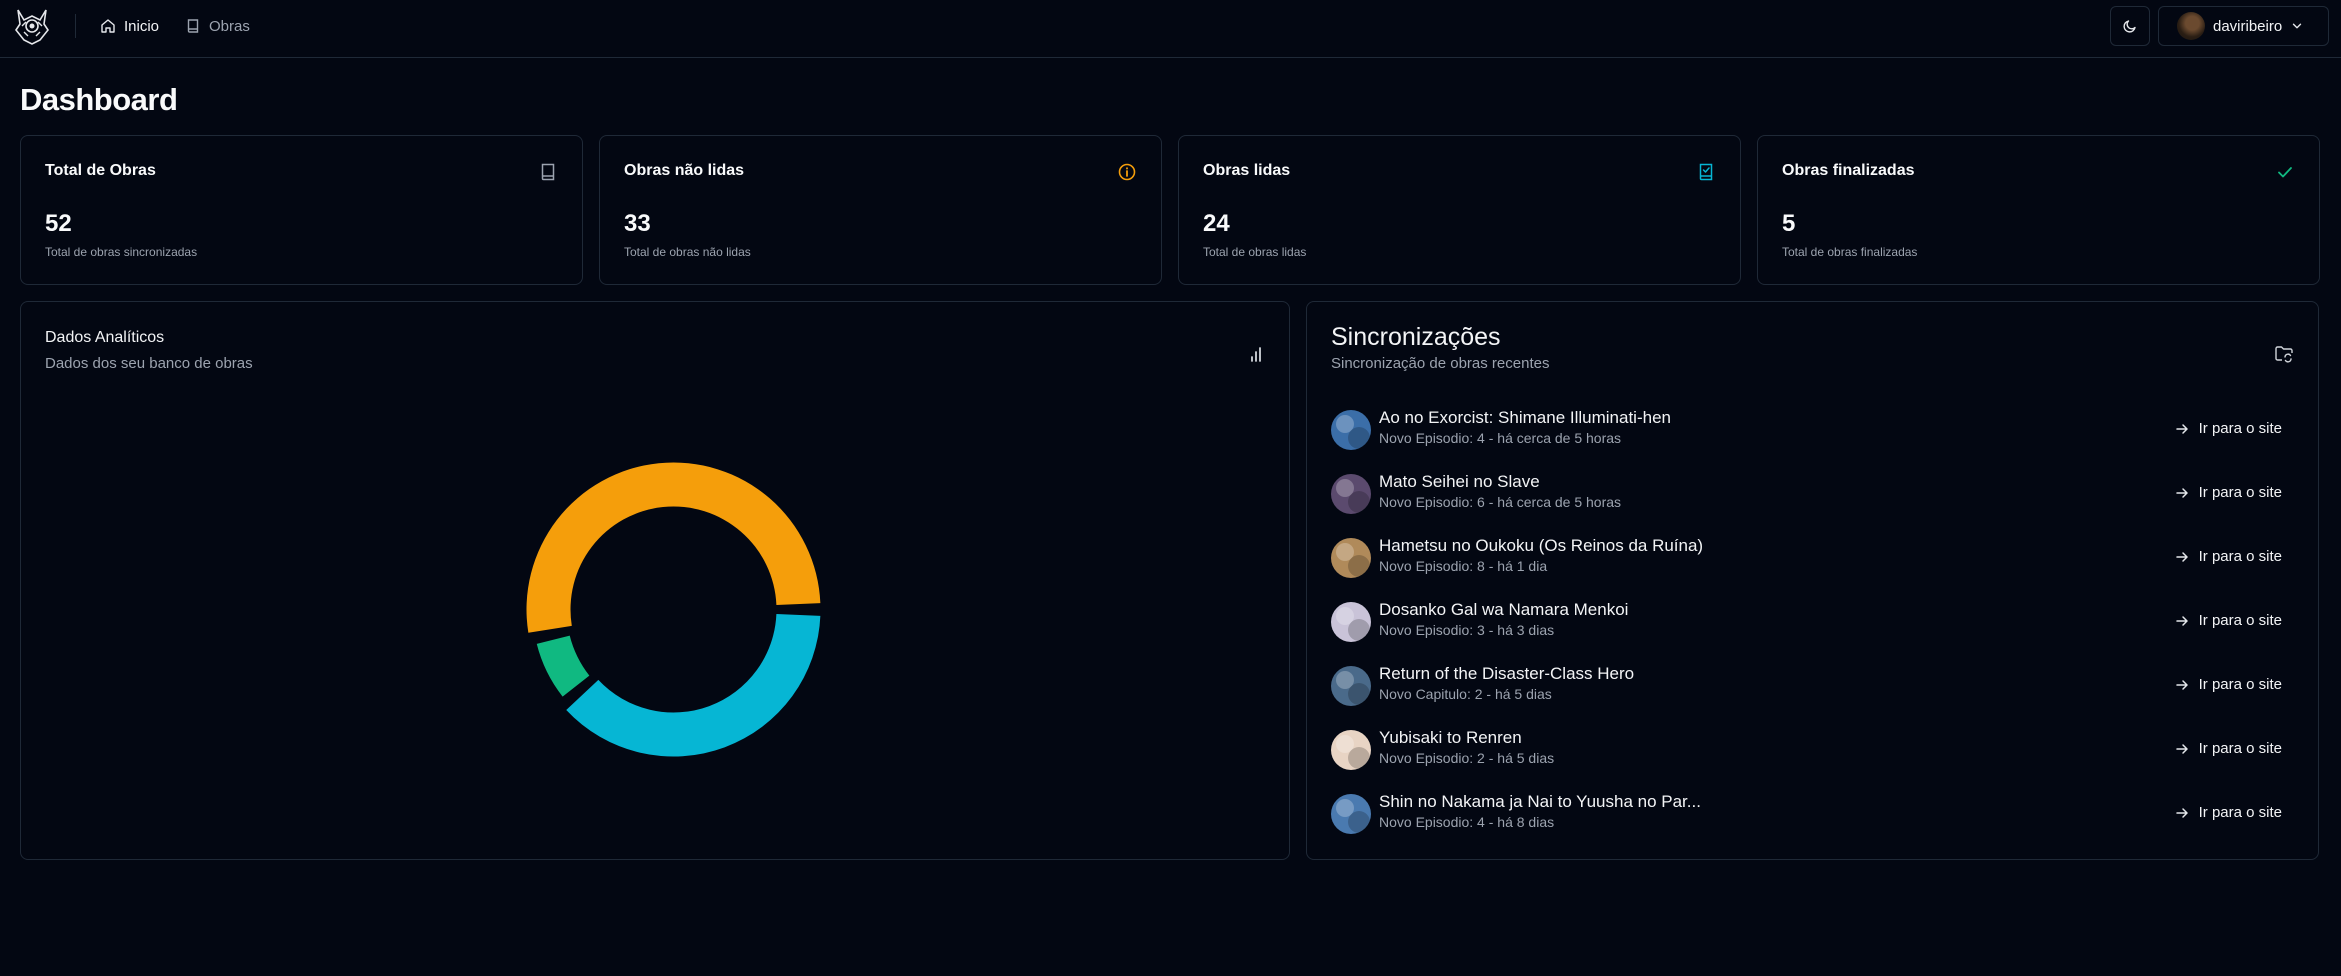 This screenshot has height=976, width=2341. What do you see at coordinates (1467, 758) in the screenshot?
I see `episode-detail: Novo Episodio: 2 - há 5 dias` at bounding box center [1467, 758].